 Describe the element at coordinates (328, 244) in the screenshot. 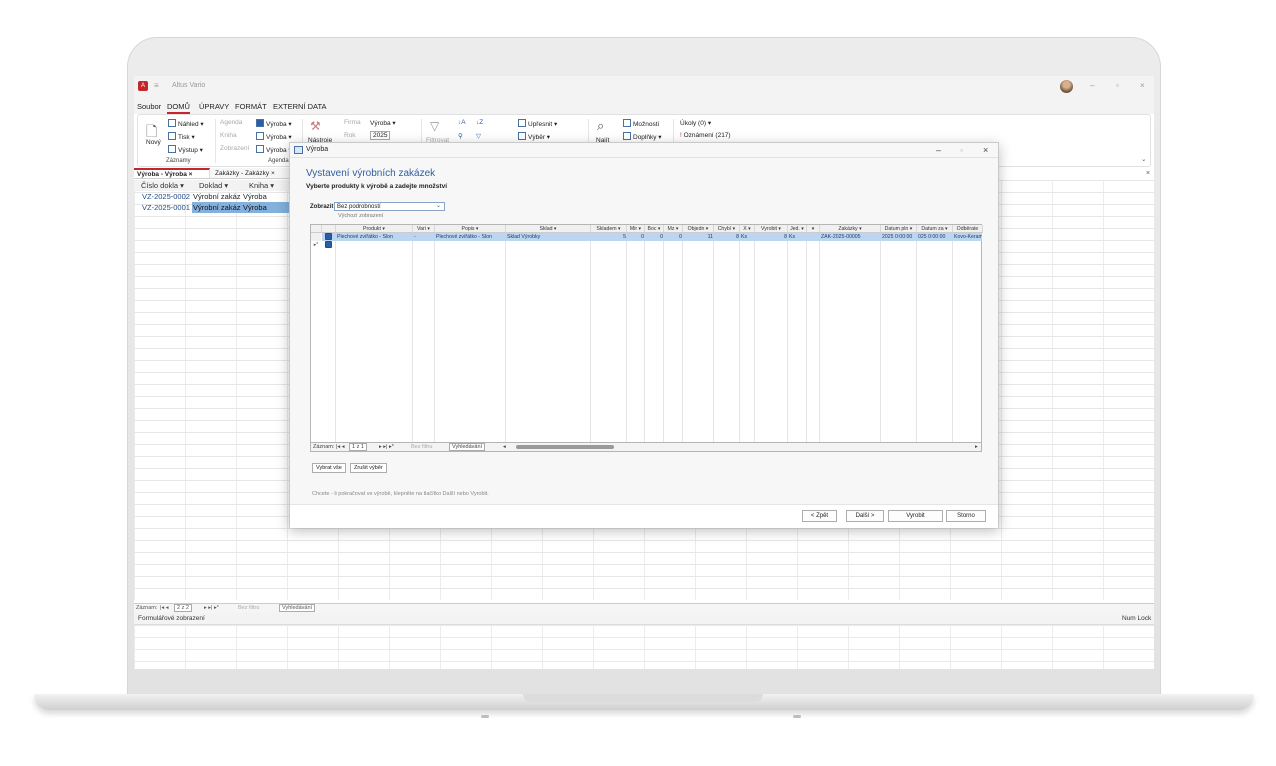

I see `new-row-checkbox` at that location.